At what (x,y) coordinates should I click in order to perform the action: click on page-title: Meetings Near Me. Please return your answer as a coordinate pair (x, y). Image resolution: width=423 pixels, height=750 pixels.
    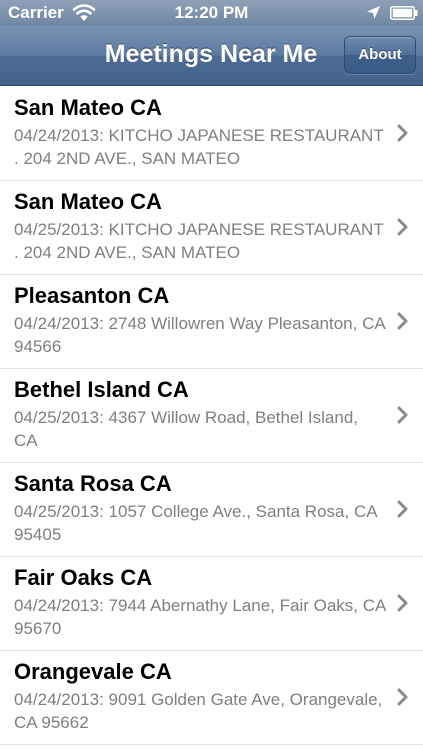
    Looking at the image, I should click on (211, 54).